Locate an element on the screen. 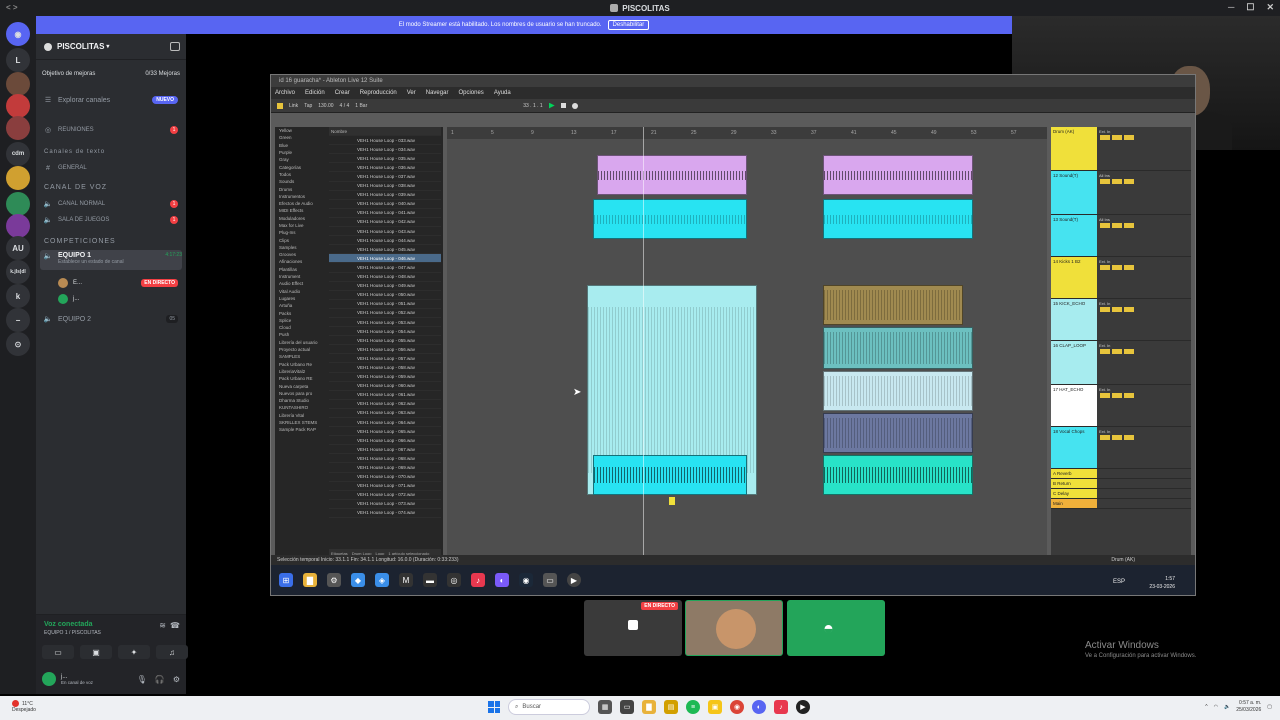  activities-button: ✦ is located at coordinates (134, 652).